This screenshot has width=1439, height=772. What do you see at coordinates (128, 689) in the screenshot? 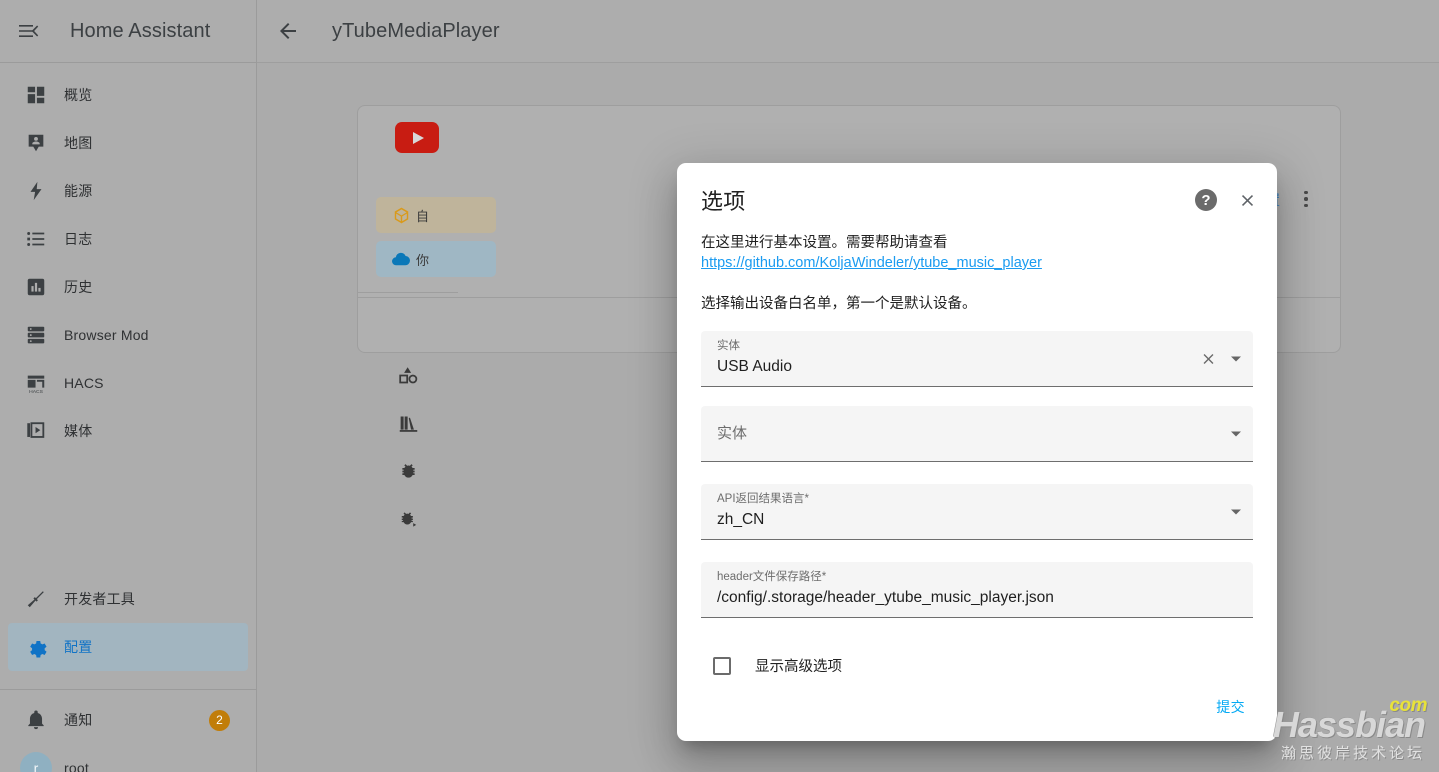
I see `sidebar-divider` at bounding box center [128, 689].